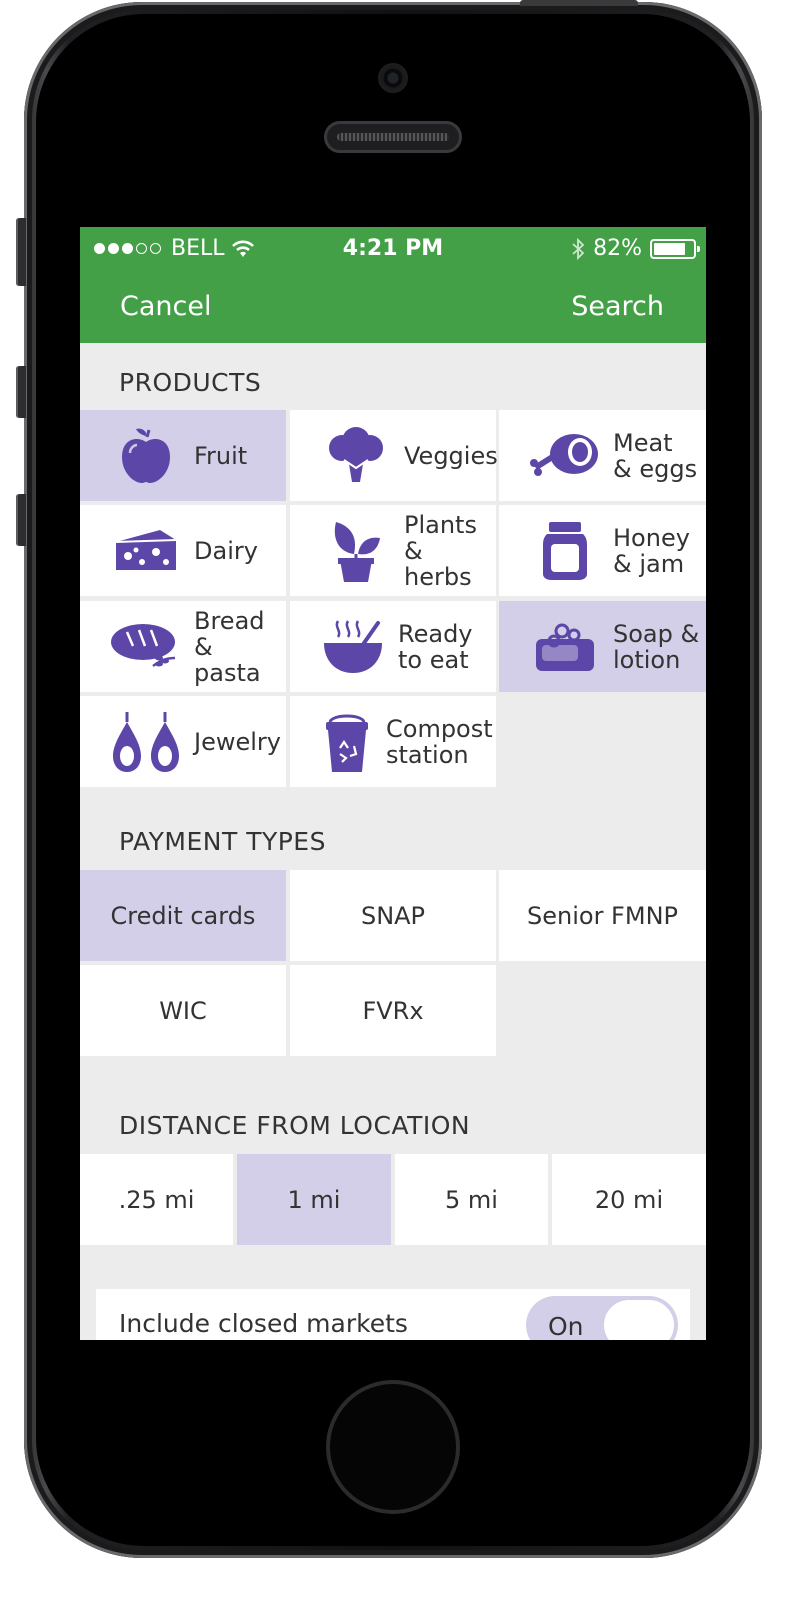 Image resolution: width=800 pixels, height=1600 pixels. I want to click on payment-label: FVRx, so click(393, 1010).